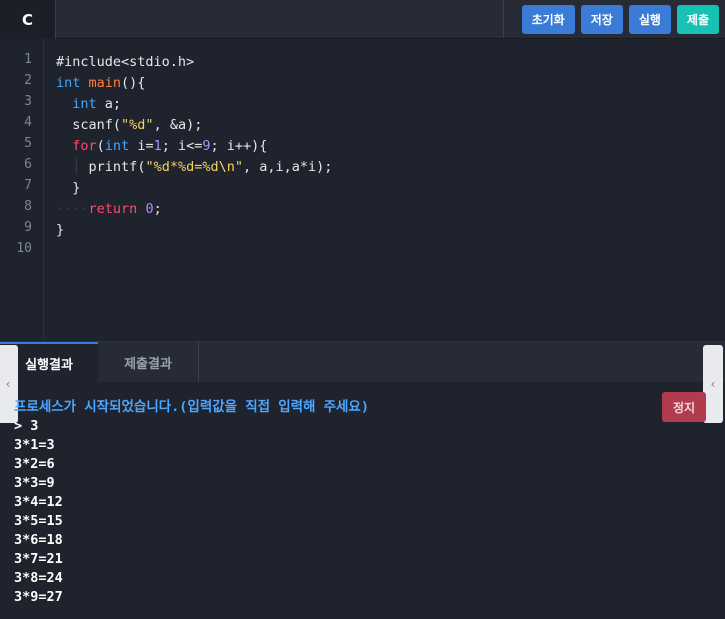 This screenshot has width=725, height=619. Describe the element at coordinates (38, 502) in the screenshot. I see `console-output-line: 3*4=12` at that location.